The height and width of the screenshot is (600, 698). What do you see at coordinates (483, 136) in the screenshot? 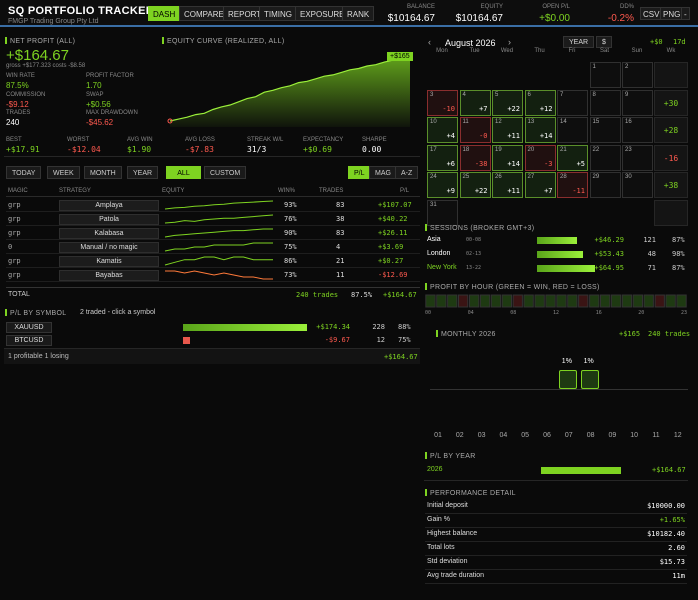
I see `day-pl: -0` at bounding box center [483, 136].